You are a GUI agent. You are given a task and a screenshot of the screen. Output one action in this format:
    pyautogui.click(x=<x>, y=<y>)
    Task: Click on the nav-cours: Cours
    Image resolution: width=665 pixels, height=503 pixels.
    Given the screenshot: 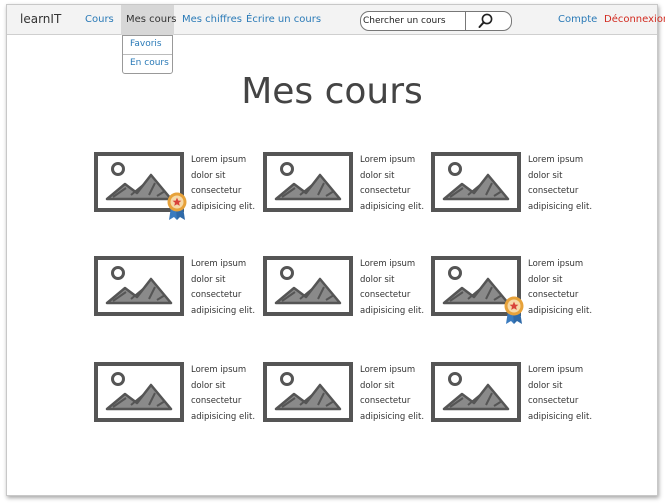 What is the action you would take?
    pyautogui.click(x=99, y=19)
    